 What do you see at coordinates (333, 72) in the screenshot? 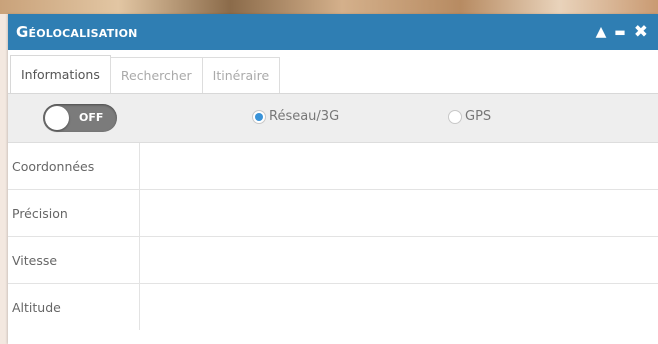
I see `tab-bar: Informations Rechercher Itinéraire` at bounding box center [333, 72].